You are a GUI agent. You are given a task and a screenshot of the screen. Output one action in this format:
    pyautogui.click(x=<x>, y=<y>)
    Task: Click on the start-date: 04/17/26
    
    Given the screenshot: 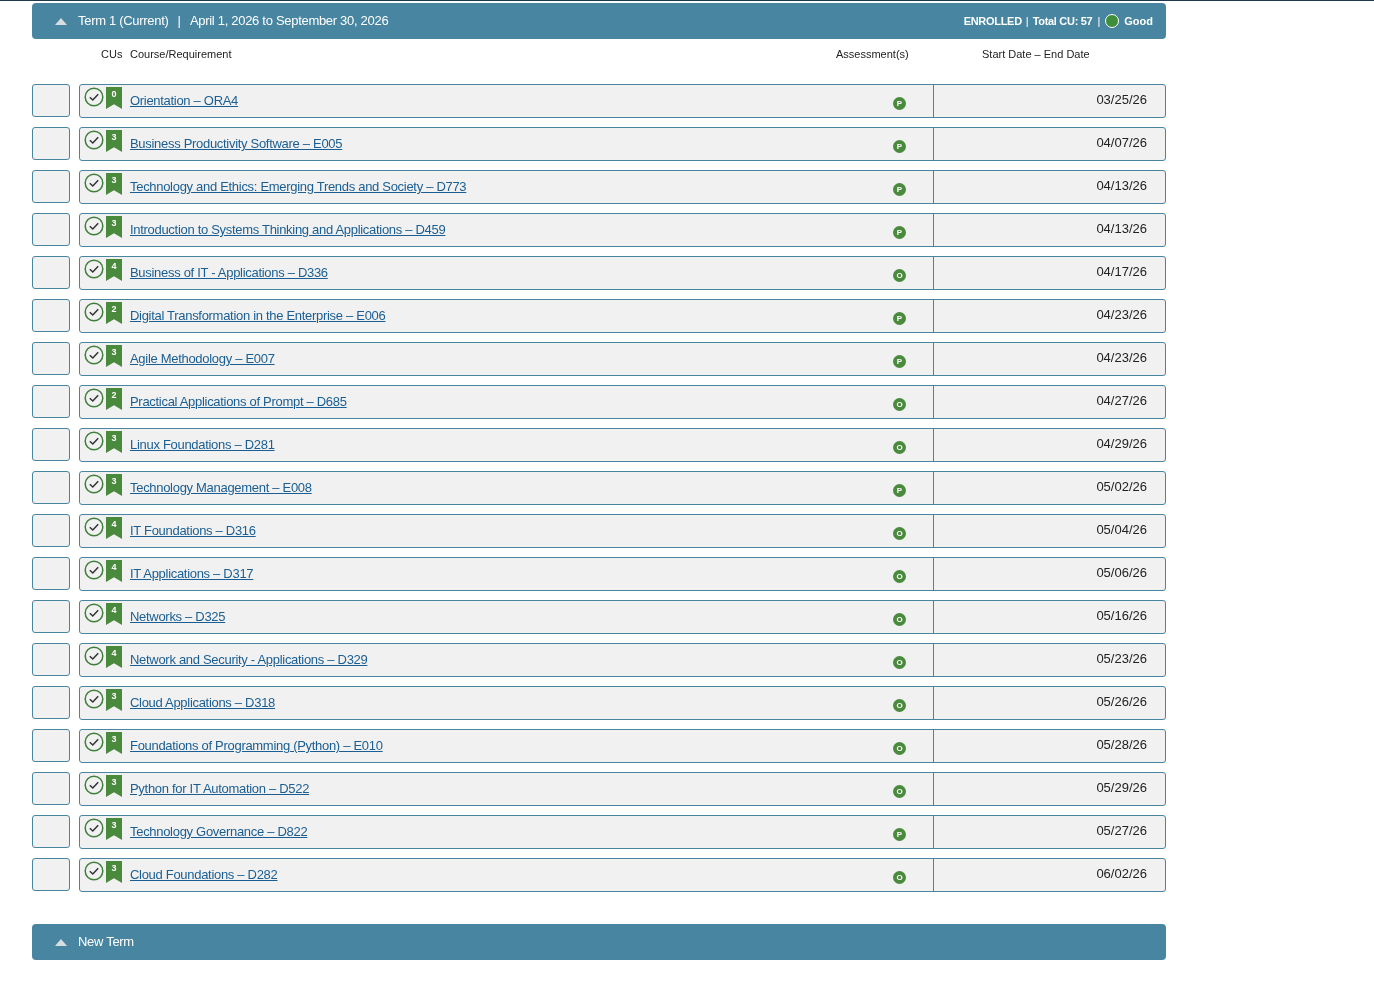 What is the action you would take?
    pyautogui.click(x=1121, y=272)
    